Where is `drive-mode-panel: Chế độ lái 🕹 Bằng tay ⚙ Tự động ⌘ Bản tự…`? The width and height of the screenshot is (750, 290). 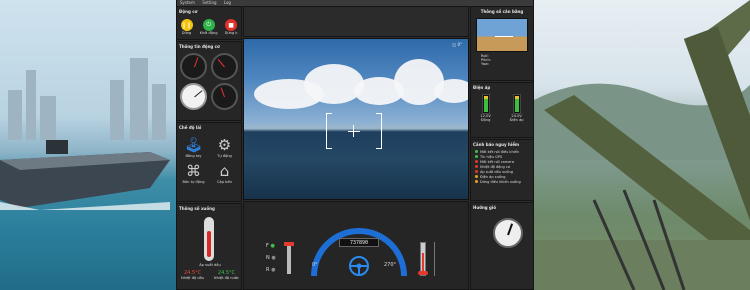 drive-mode-panel: Chế độ lái 🕹 Bằng tay ⚙ Tự động ⌘ Bản tự… is located at coordinates (209, 162).